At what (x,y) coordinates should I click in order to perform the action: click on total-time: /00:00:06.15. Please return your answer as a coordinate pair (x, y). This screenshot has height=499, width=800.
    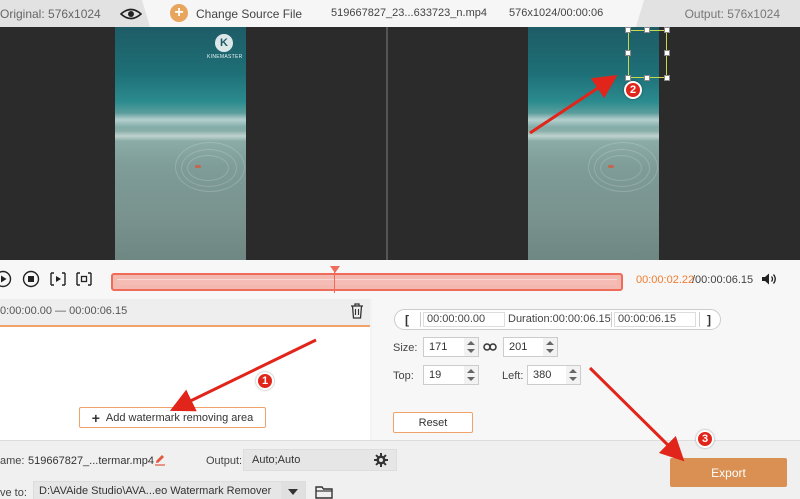
    Looking at the image, I should click on (723, 280).